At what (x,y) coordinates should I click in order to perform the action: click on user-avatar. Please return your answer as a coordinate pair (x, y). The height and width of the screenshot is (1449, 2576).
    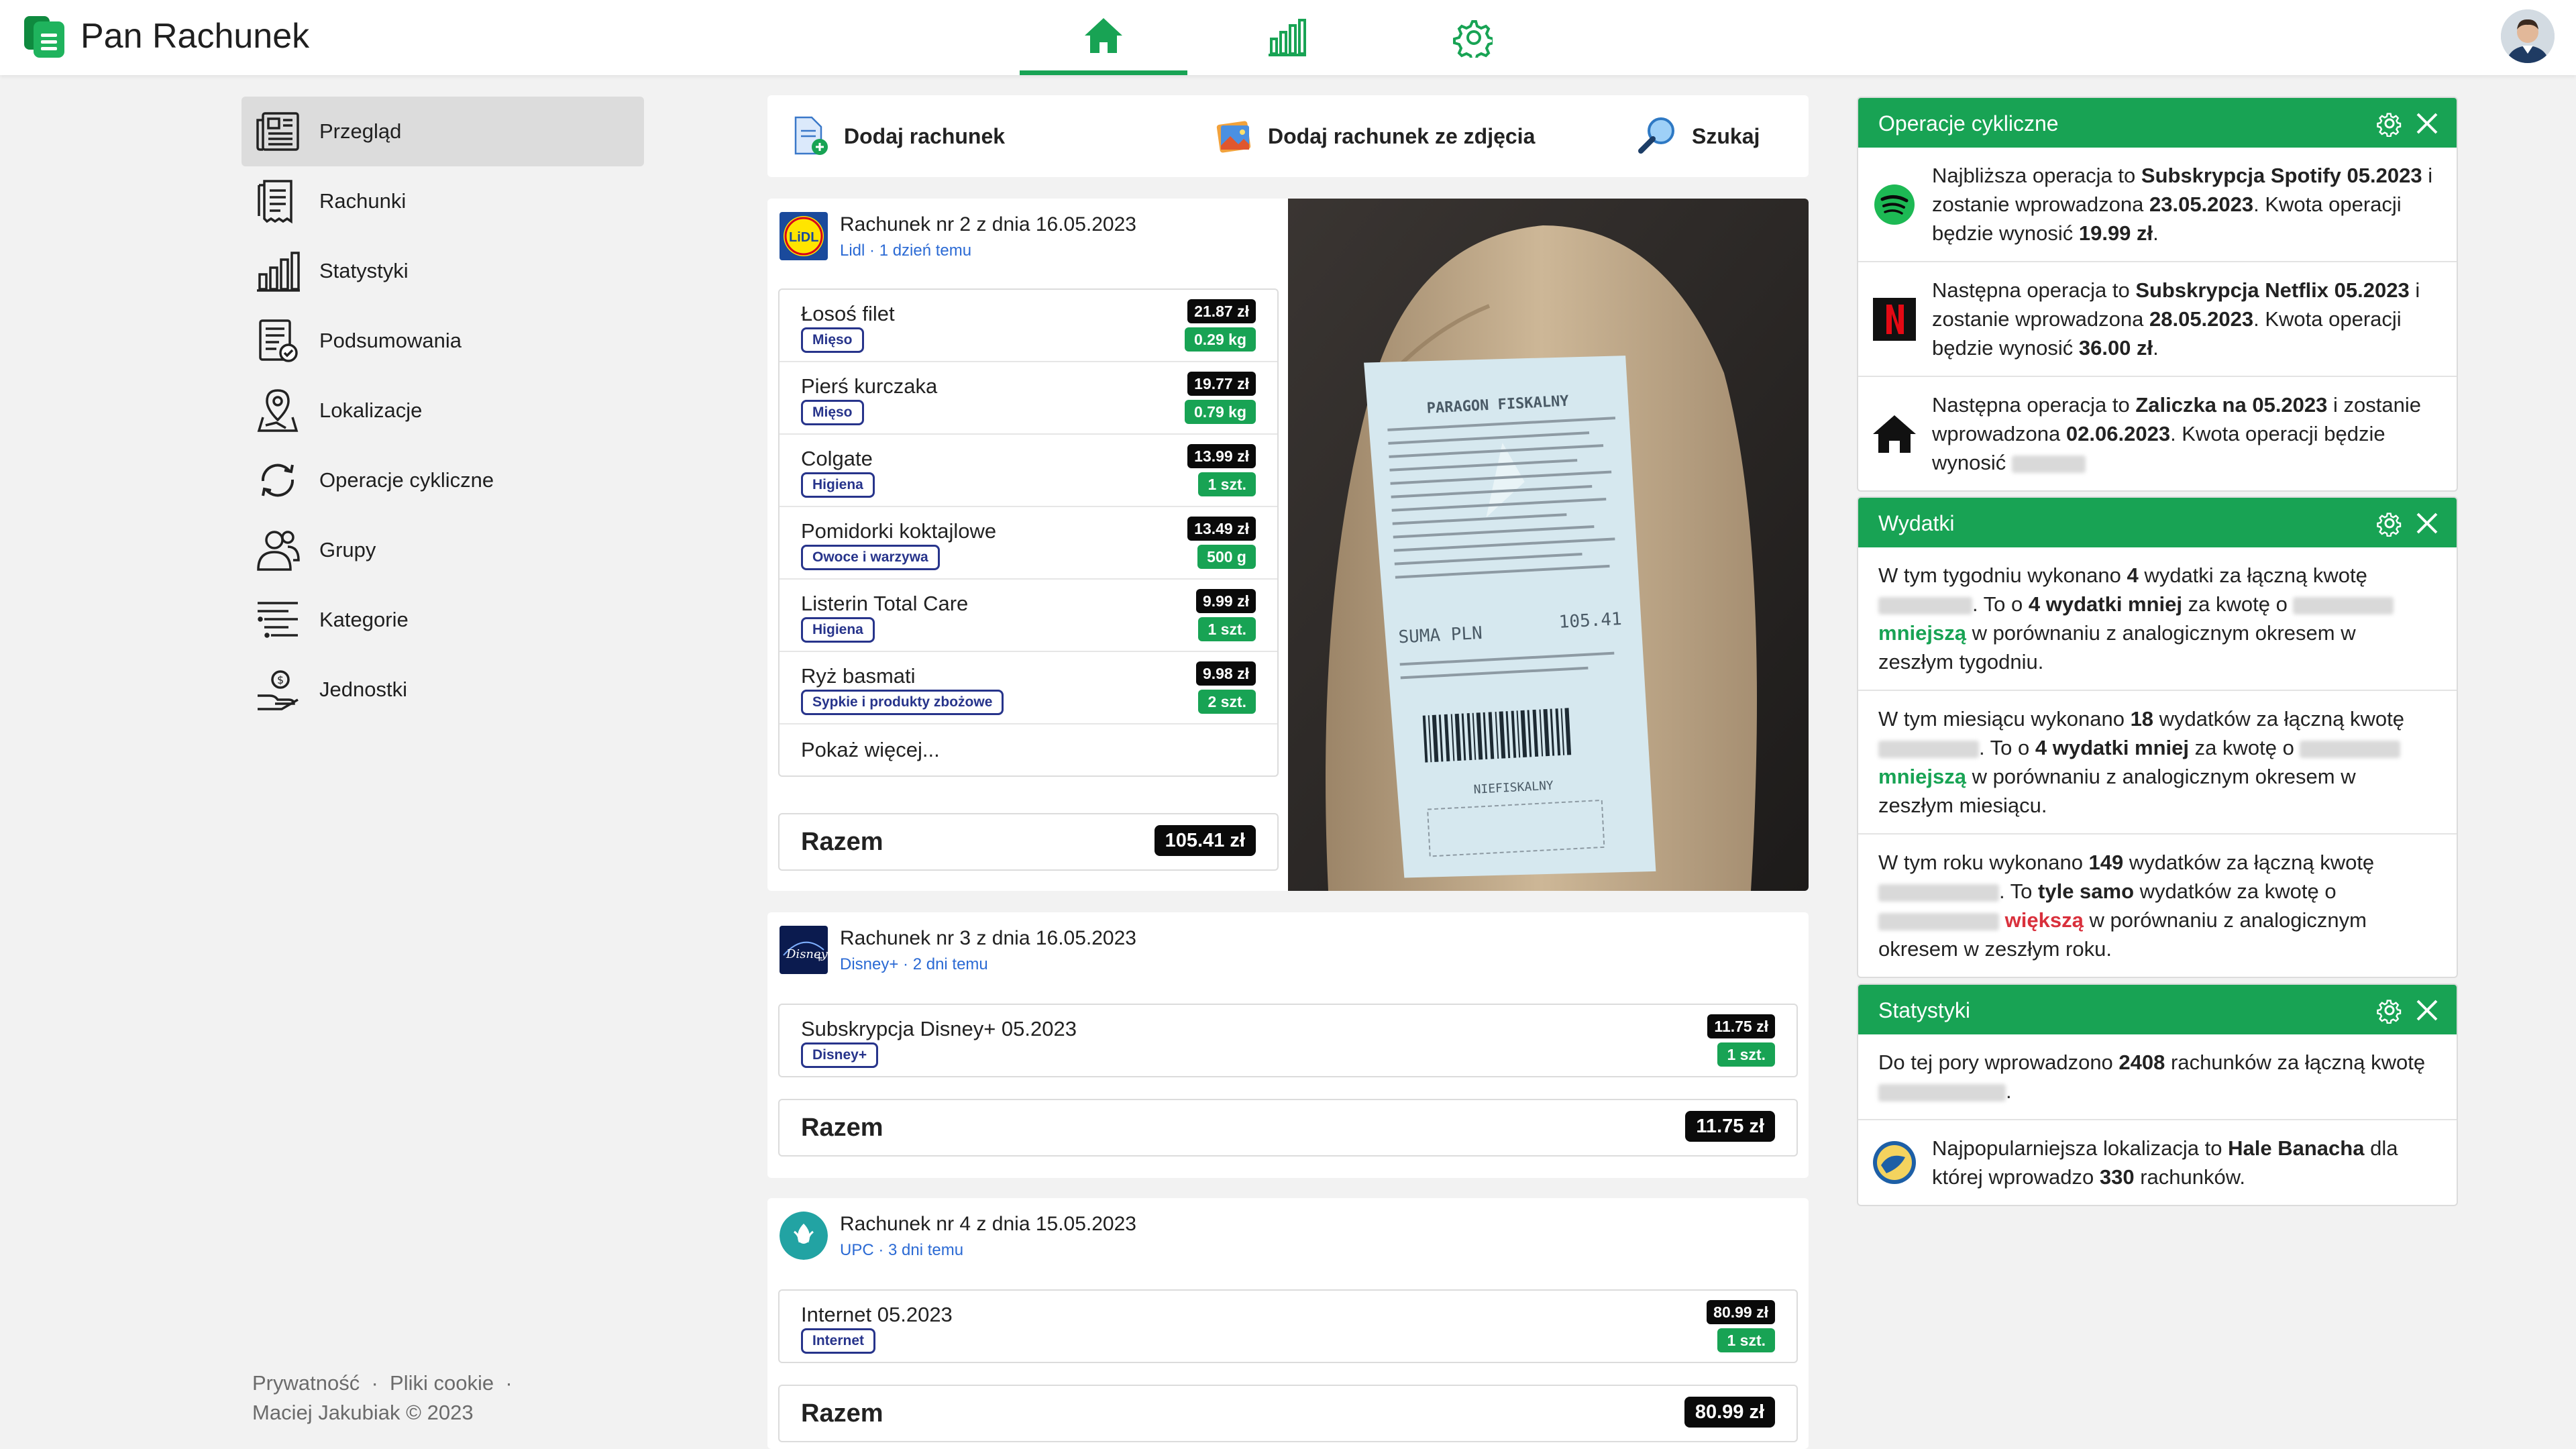
    Looking at the image, I should click on (2528, 36).